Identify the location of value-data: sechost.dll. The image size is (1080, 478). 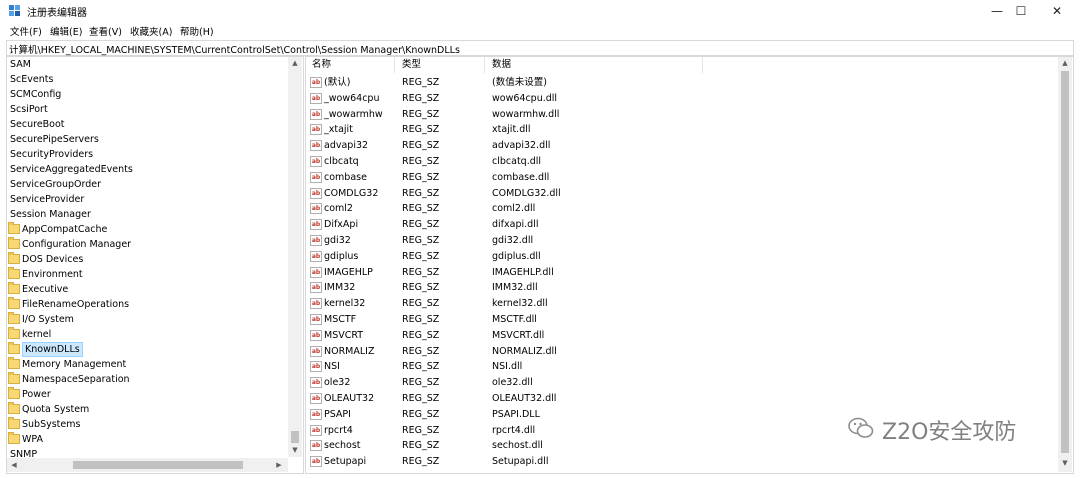
(517, 446).